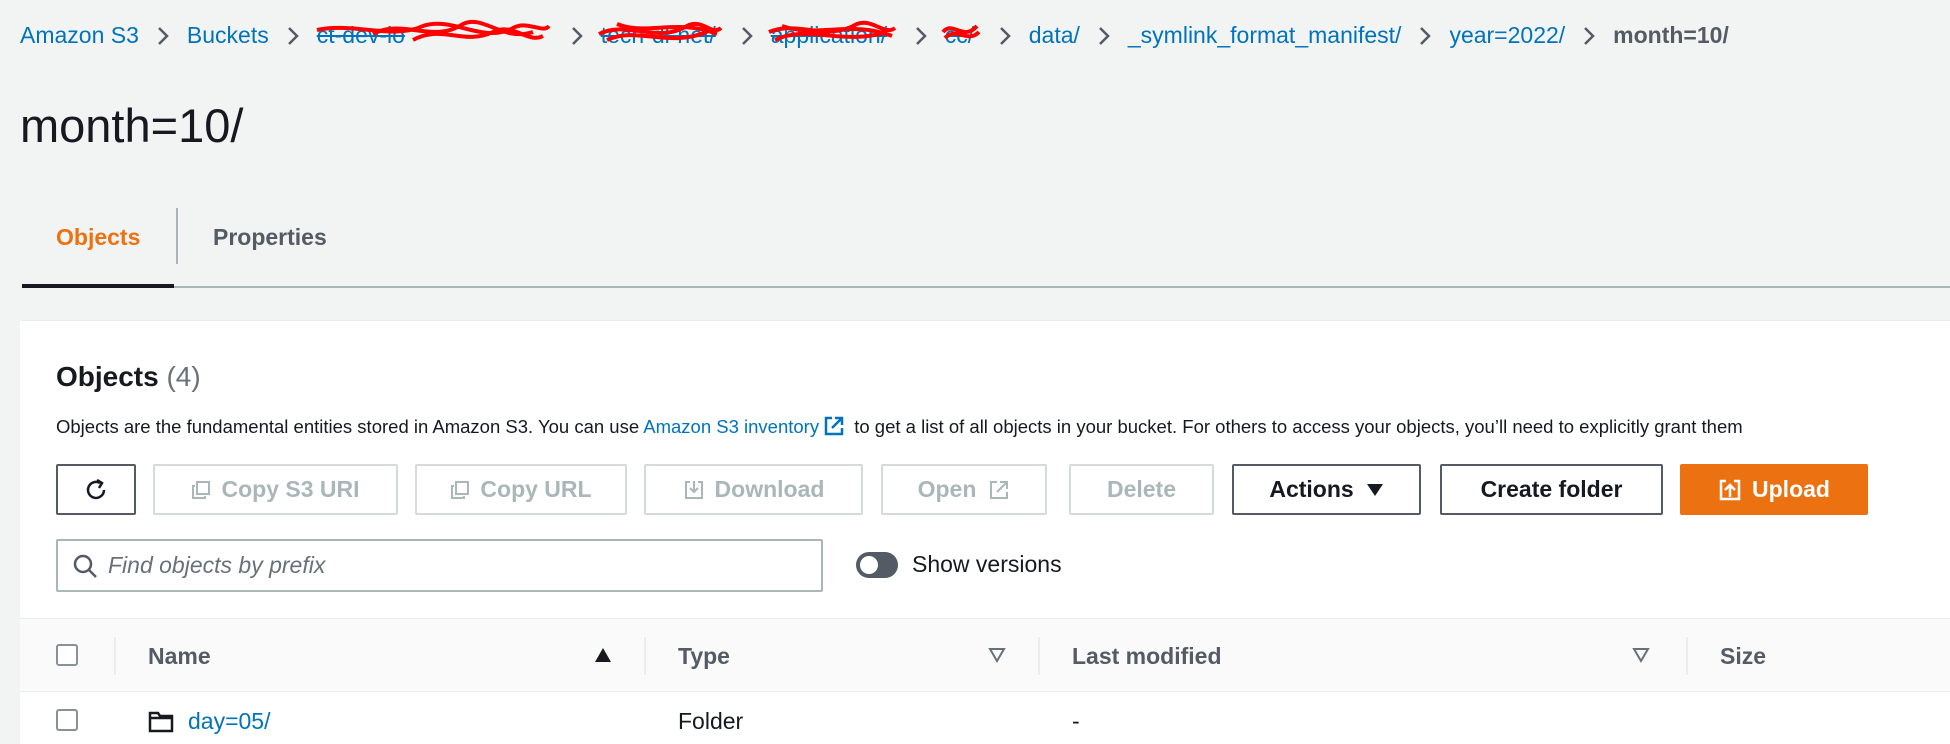 This screenshot has height=744, width=1950. I want to click on refresh-button, so click(96, 489).